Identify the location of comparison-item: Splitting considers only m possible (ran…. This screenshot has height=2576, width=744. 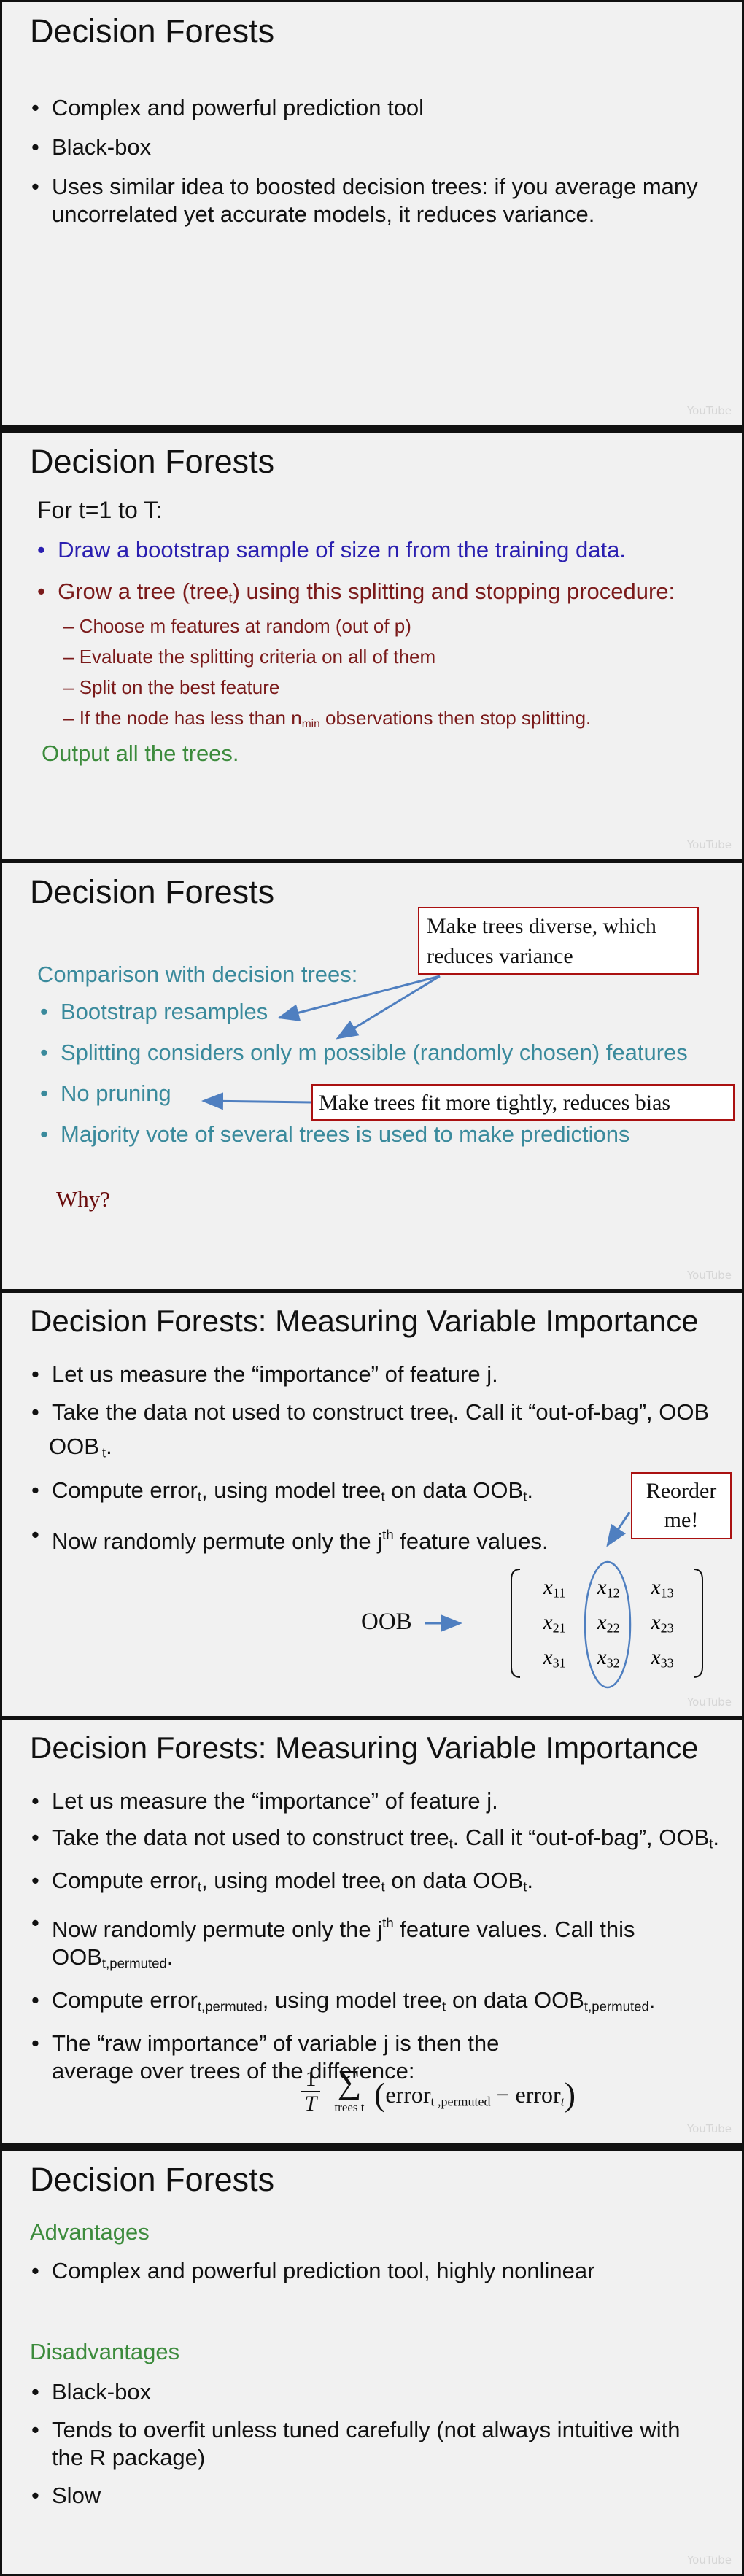
(385, 1053).